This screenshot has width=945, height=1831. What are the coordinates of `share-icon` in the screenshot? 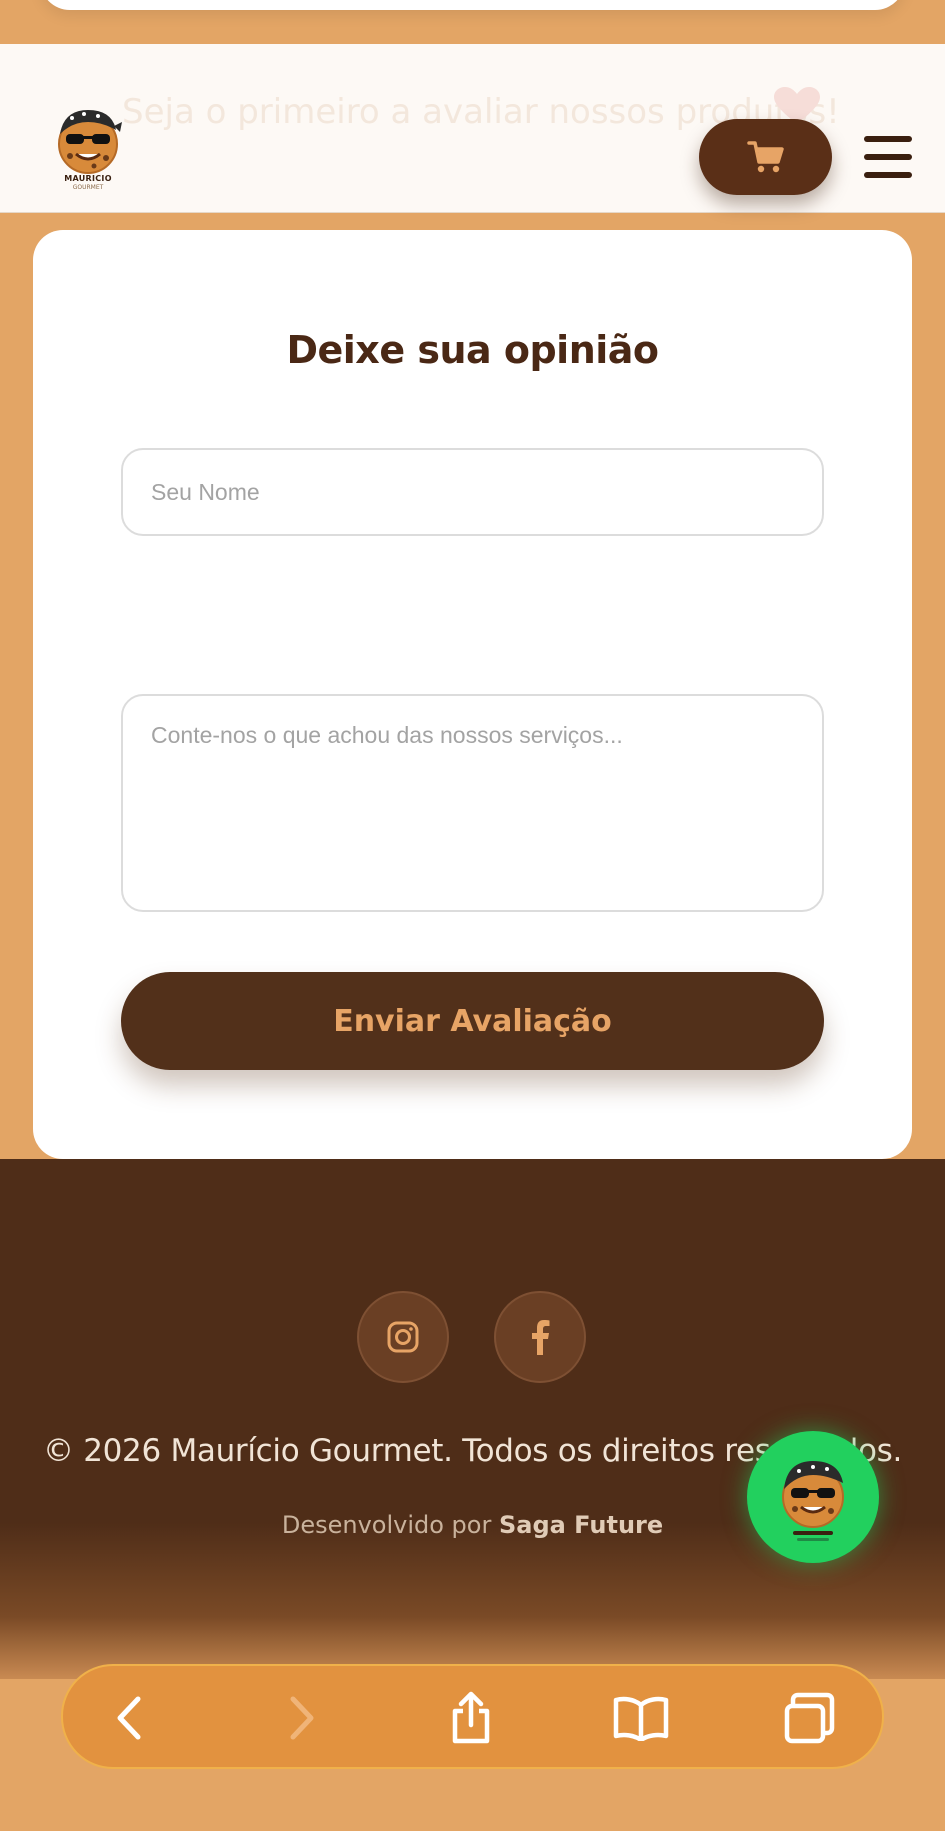 It's located at (471, 1717).